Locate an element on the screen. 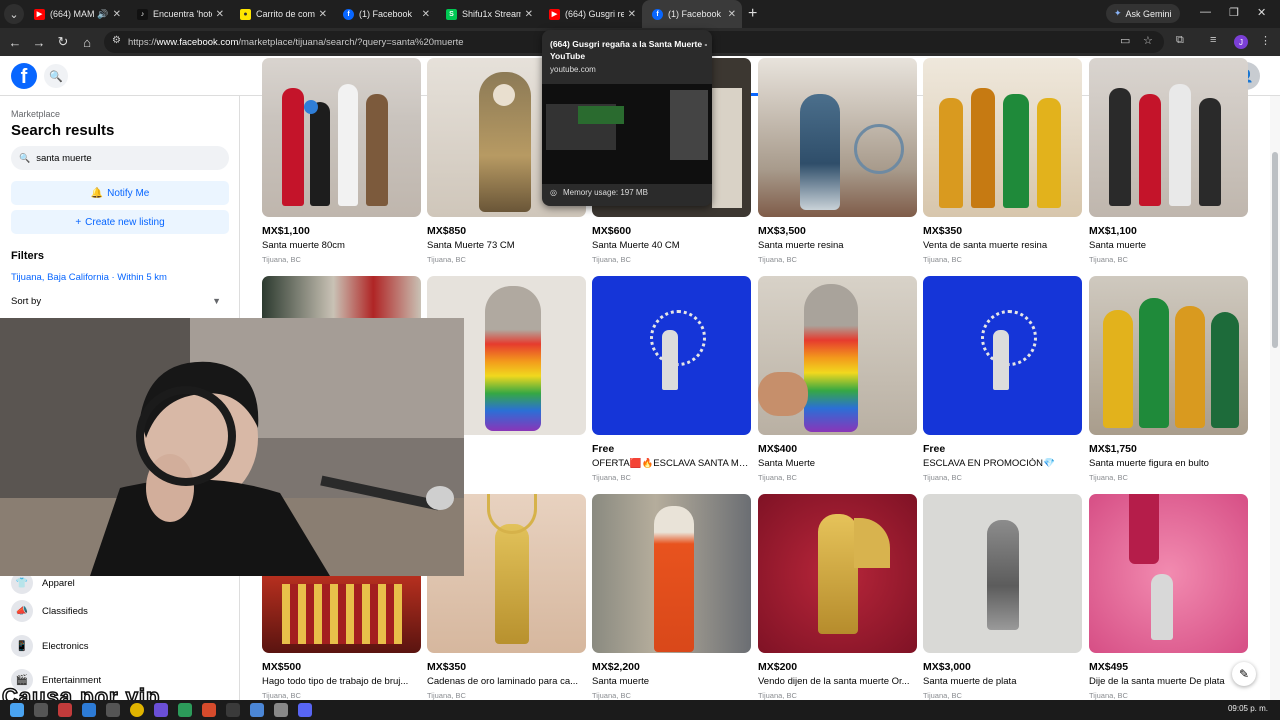 Image resolution: width=1280 pixels, height=720 pixels. listing-card: MX$2,200 Santa muerte Tijuana, BC is located at coordinates (672, 597).